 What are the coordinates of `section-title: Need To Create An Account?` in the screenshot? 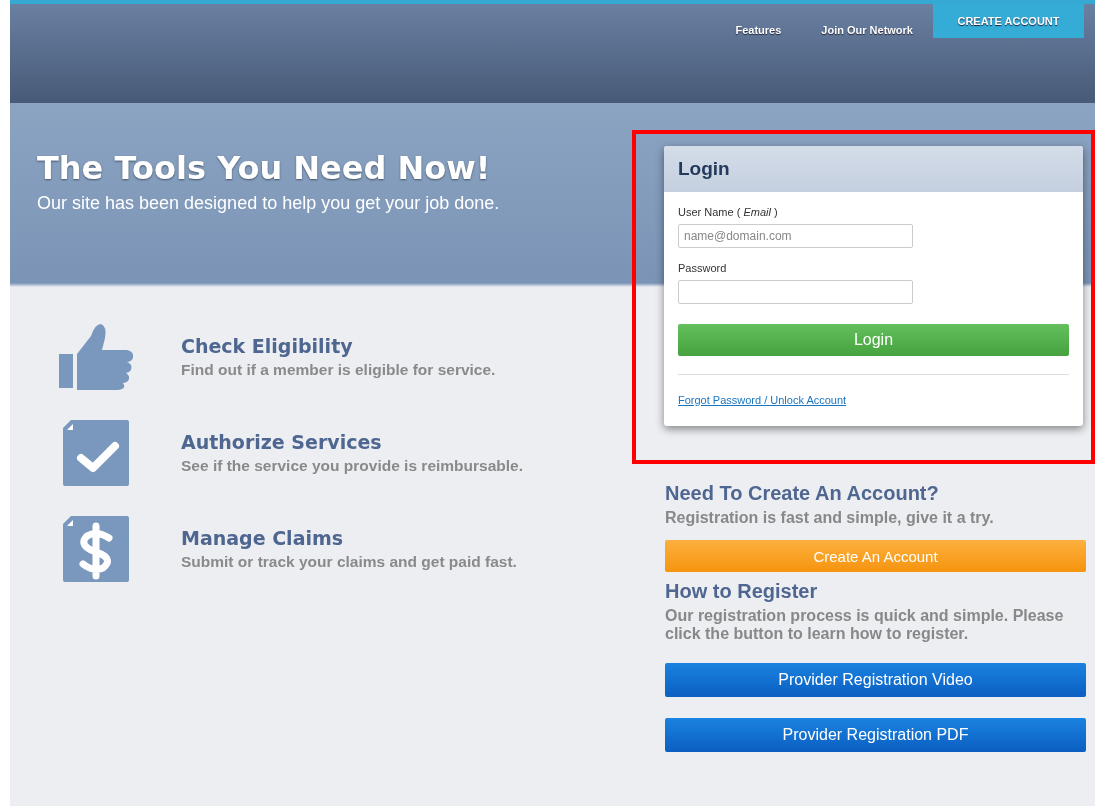 It's located at (802, 493).